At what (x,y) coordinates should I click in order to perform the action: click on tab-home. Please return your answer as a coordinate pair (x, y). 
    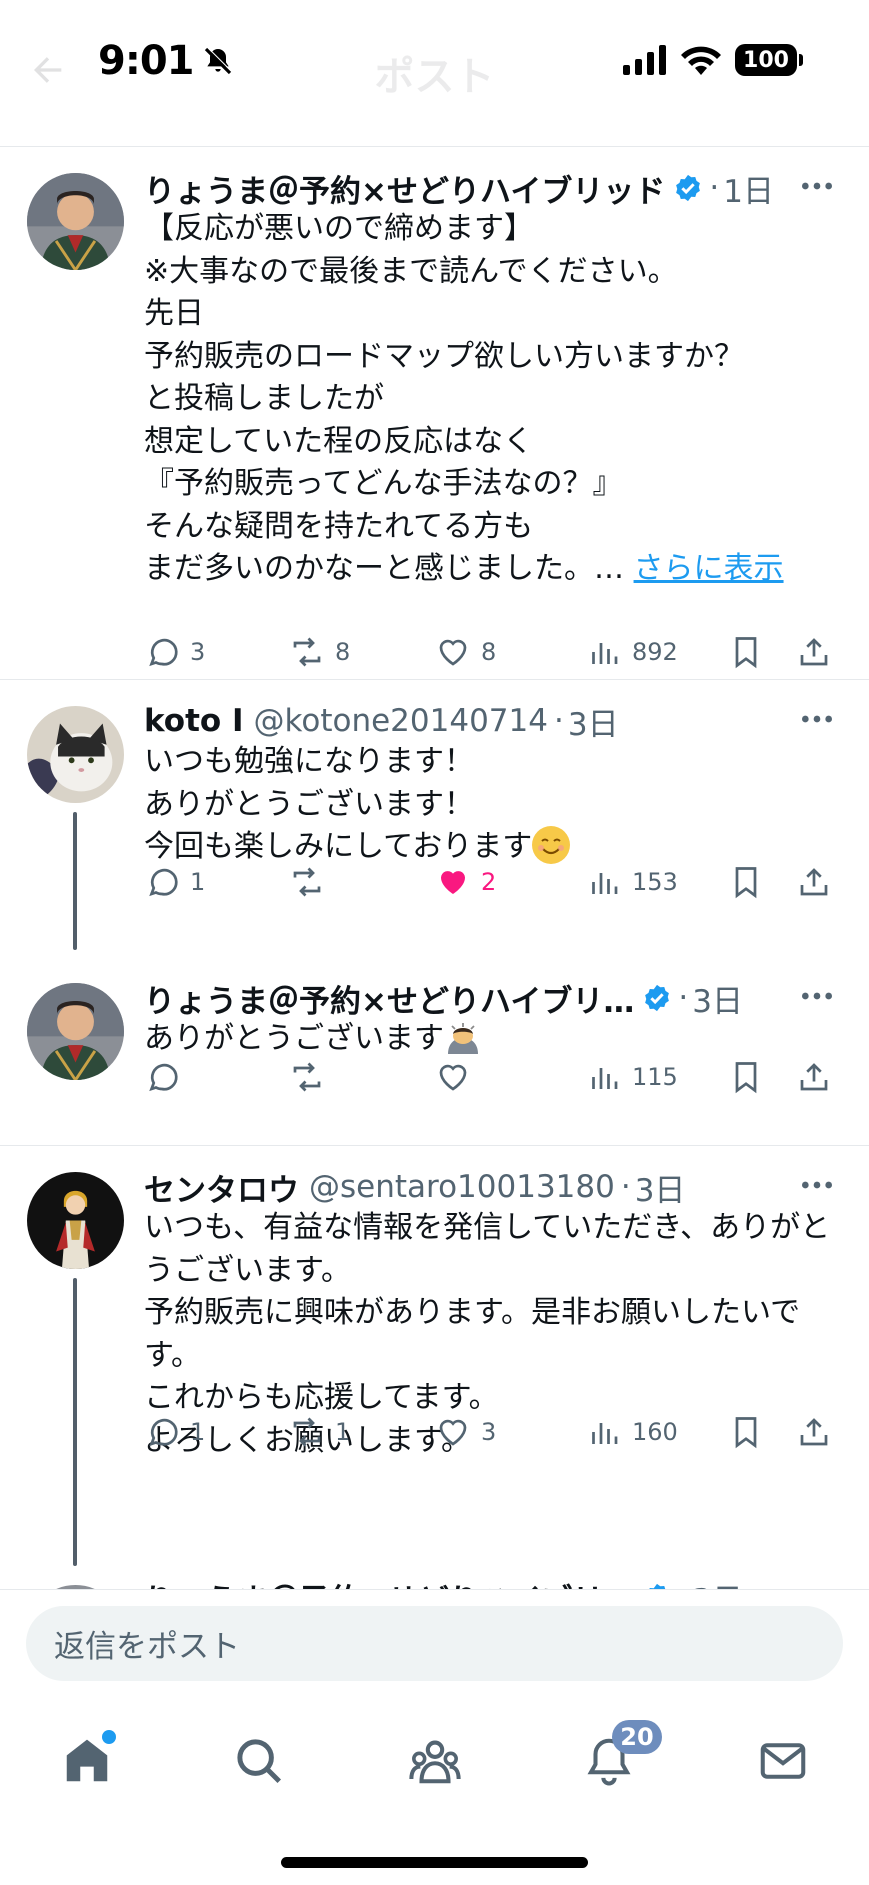
    Looking at the image, I should click on (87, 1761).